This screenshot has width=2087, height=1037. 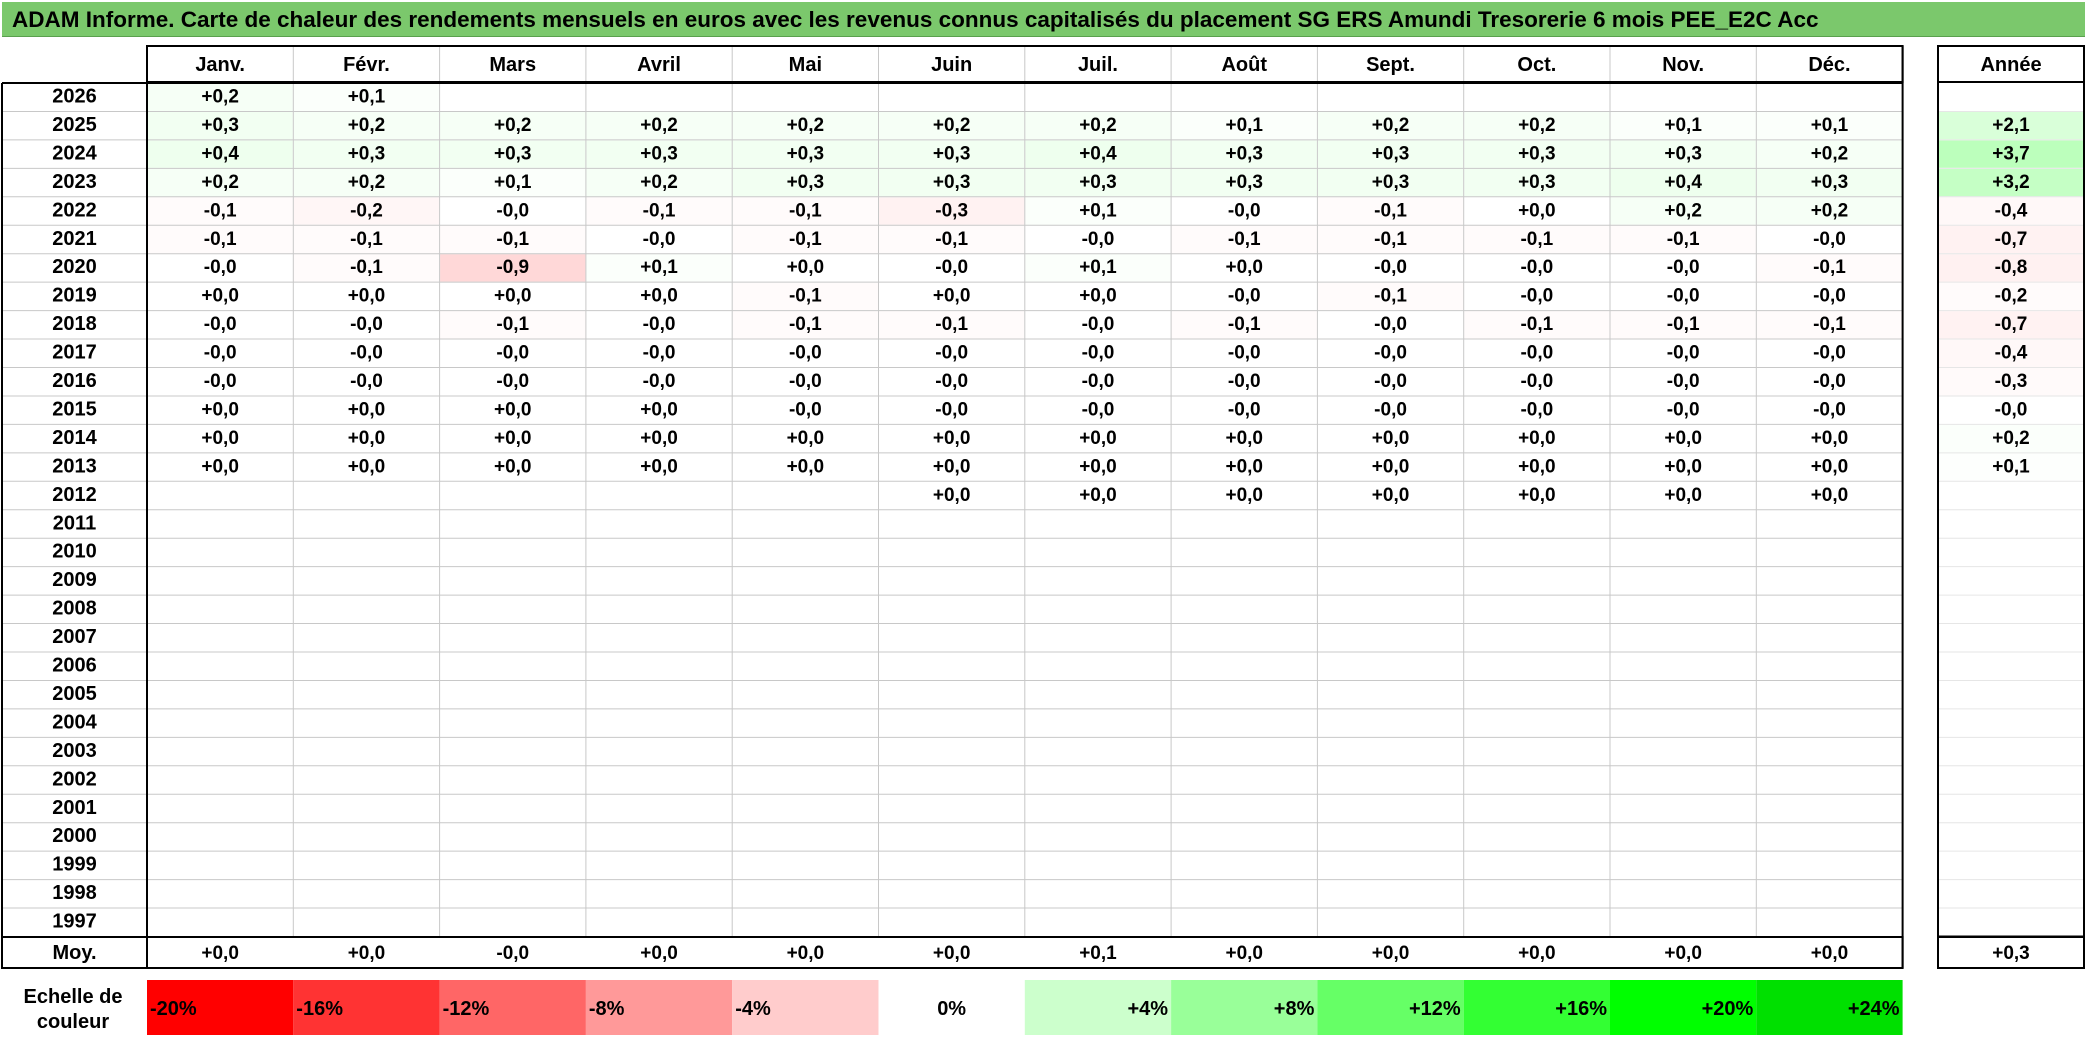 What do you see at coordinates (74, 893) in the screenshot?
I see `row-year-label: 1998` at bounding box center [74, 893].